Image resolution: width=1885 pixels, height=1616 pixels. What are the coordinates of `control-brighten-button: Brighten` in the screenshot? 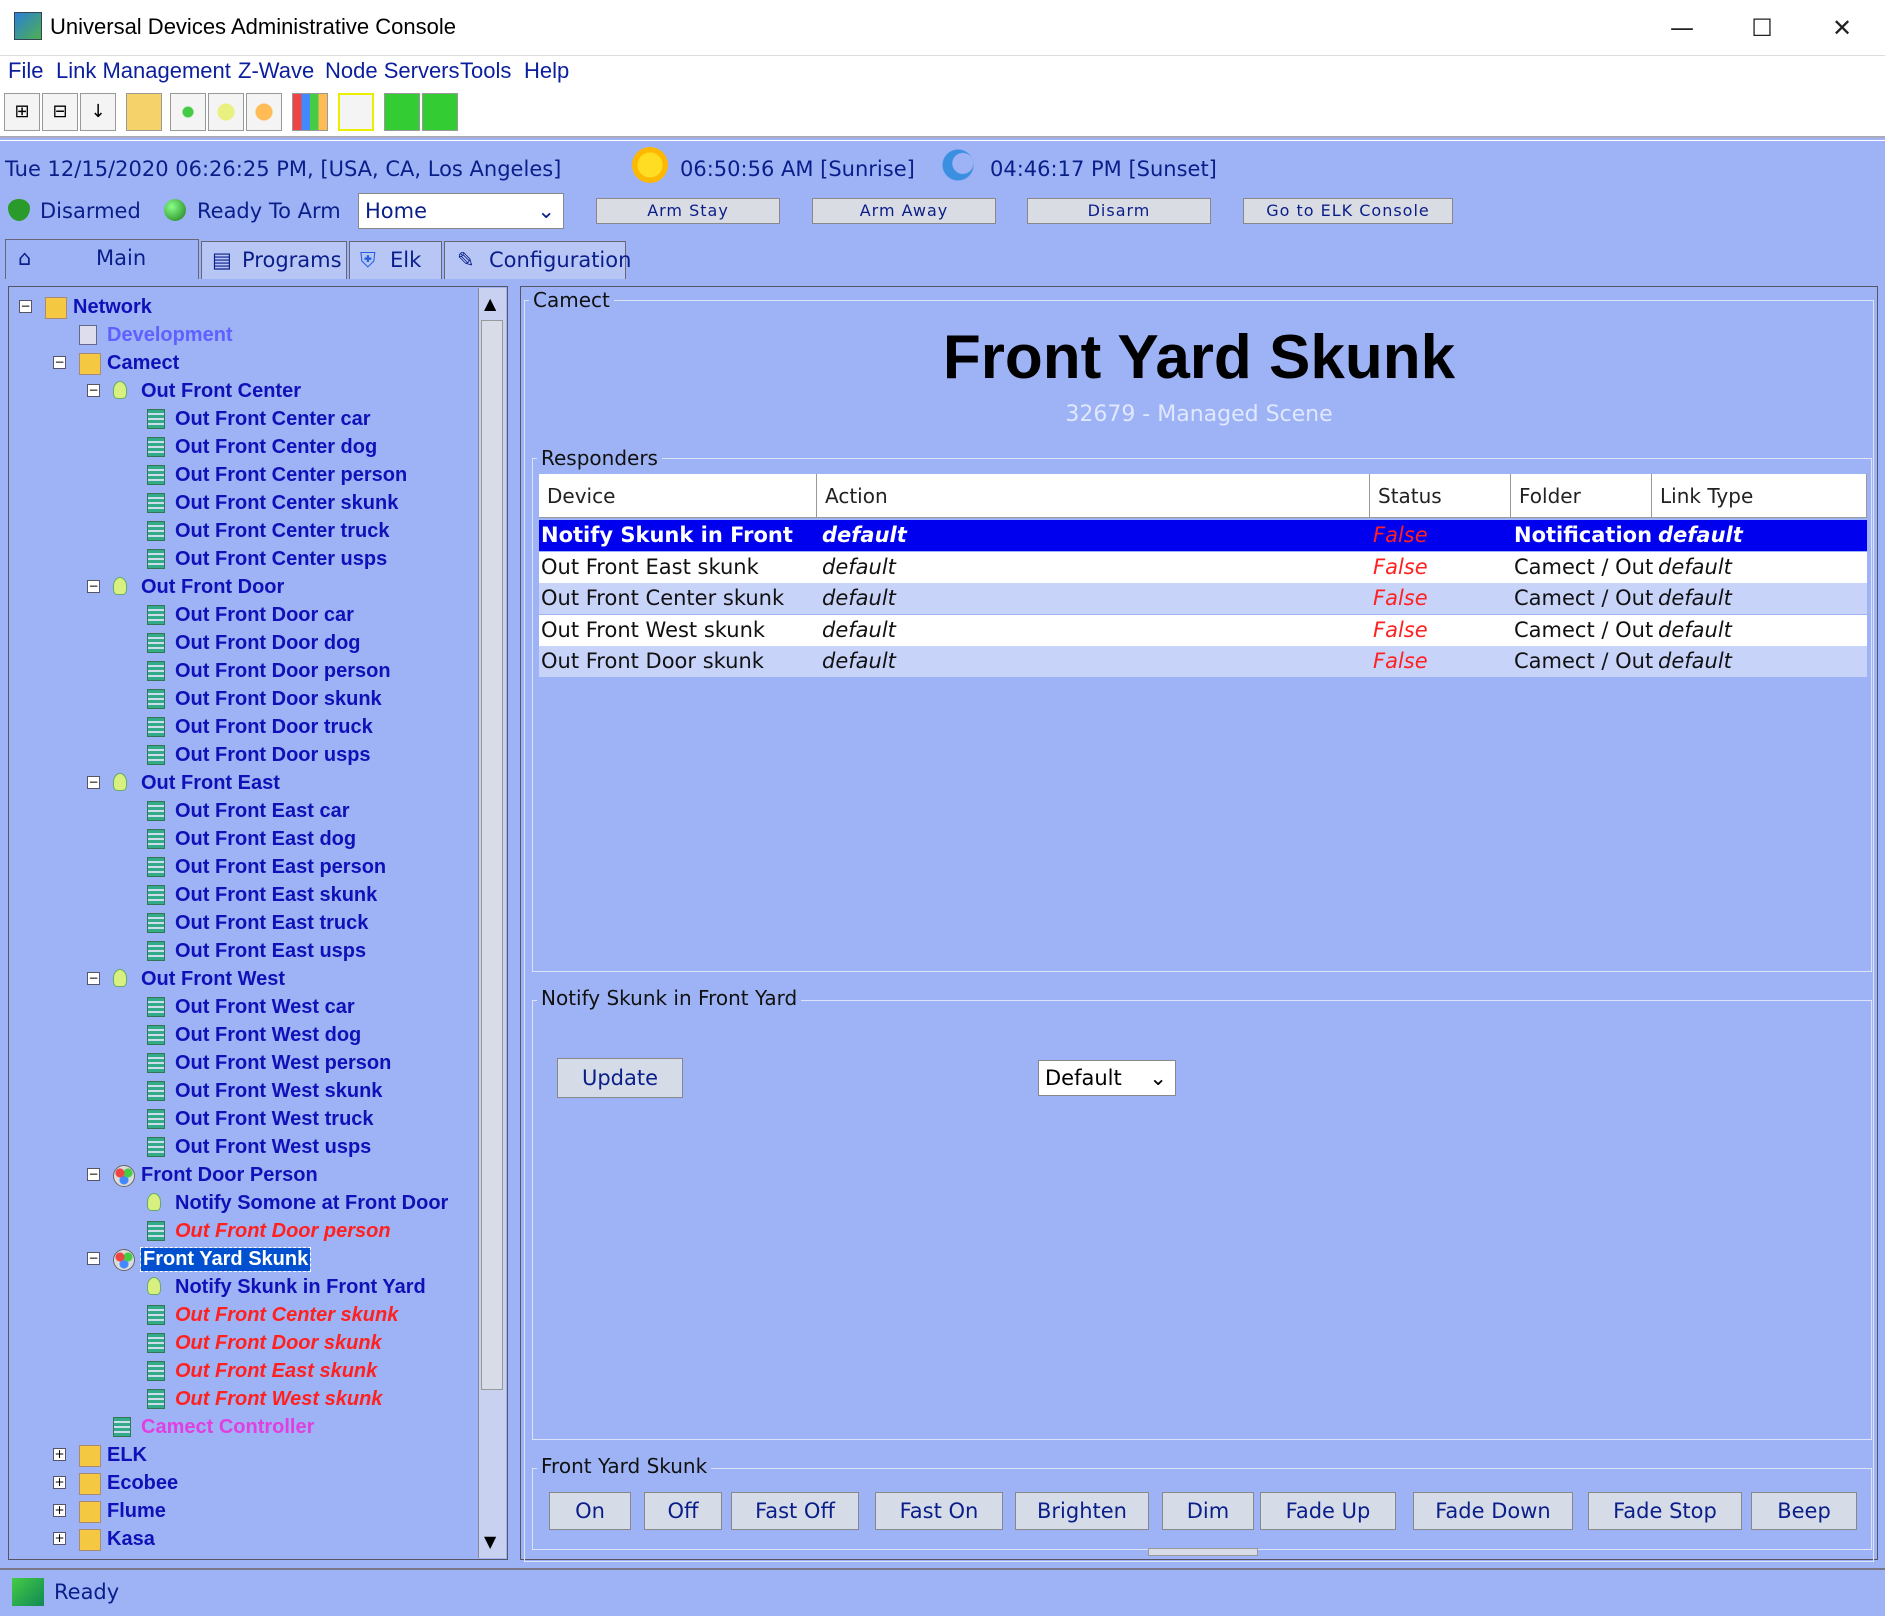 It's located at (1082, 1511).